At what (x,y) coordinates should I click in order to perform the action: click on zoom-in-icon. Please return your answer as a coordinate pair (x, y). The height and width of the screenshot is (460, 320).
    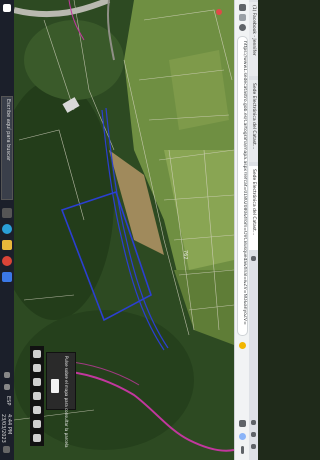
    Looking at the image, I should click on (37, 354).